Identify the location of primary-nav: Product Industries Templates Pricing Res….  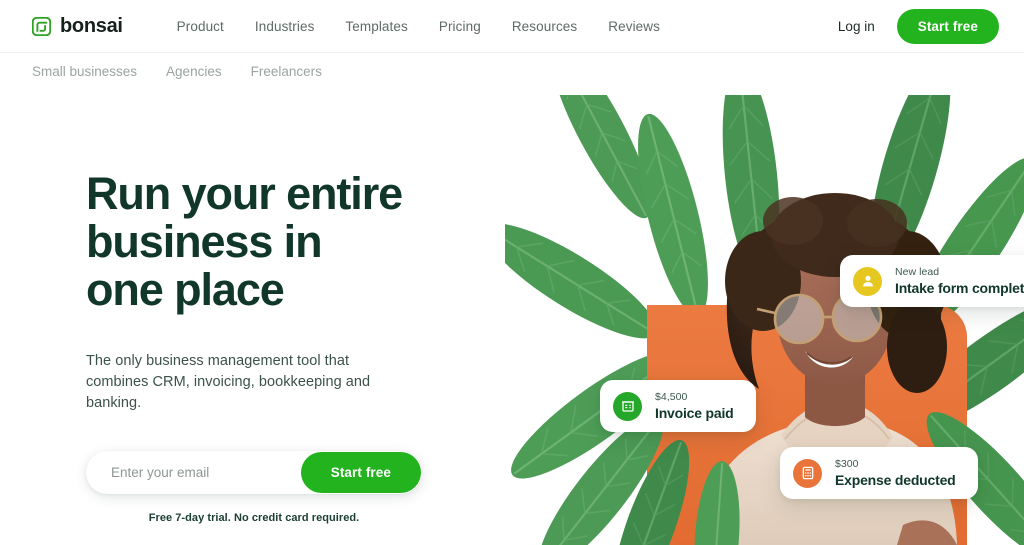
(418, 26).